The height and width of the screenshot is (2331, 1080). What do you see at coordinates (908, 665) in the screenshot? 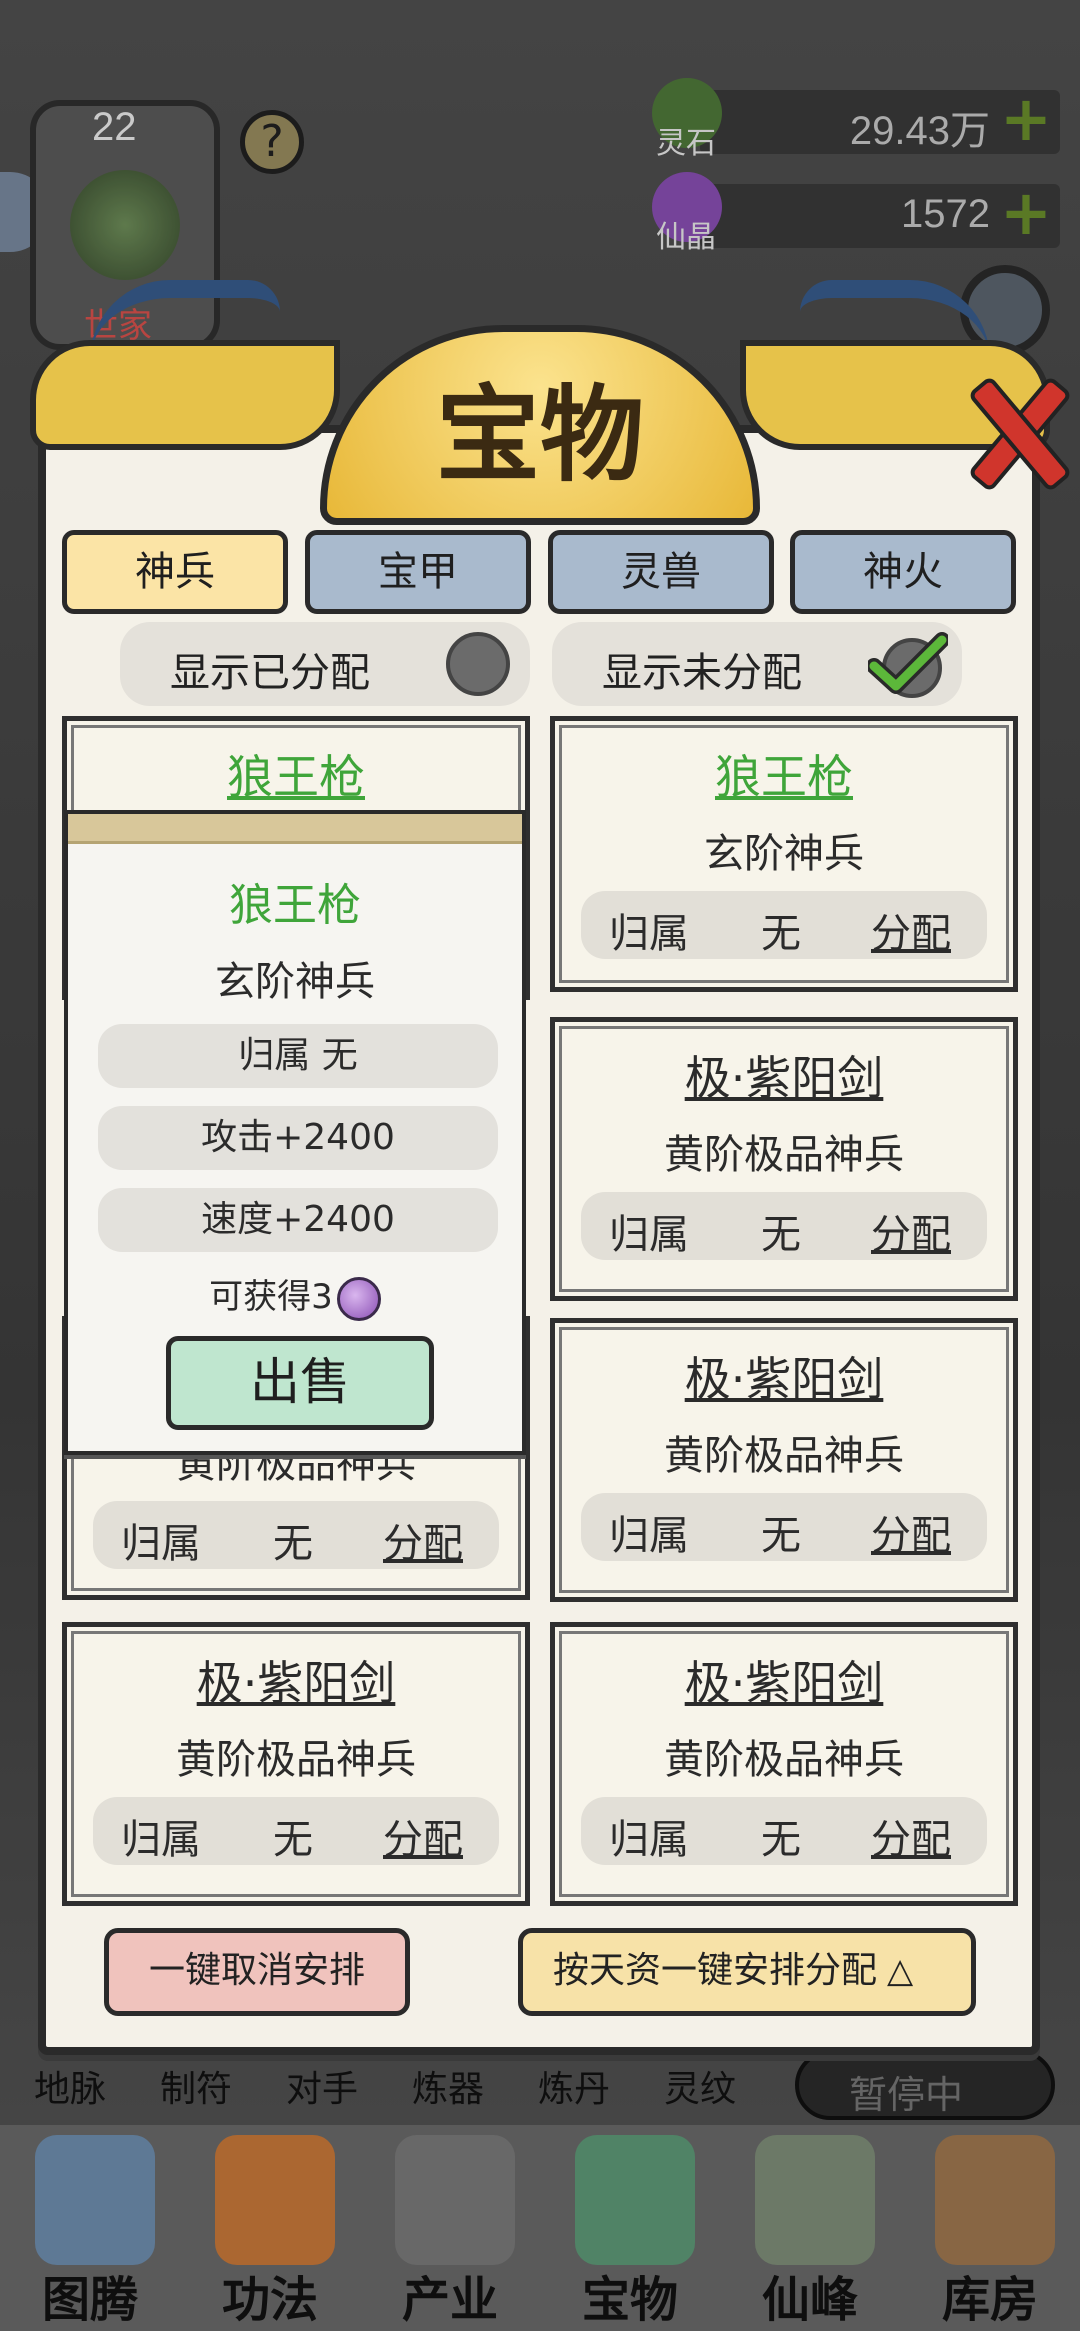
I see `checkmark-icon` at bounding box center [908, 665].